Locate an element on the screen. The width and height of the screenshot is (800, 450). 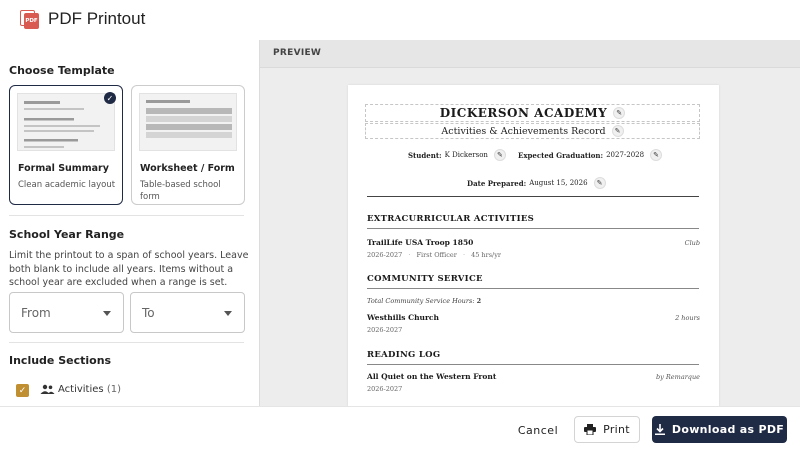
to-year-select: To is located at coordinates (187, 312).